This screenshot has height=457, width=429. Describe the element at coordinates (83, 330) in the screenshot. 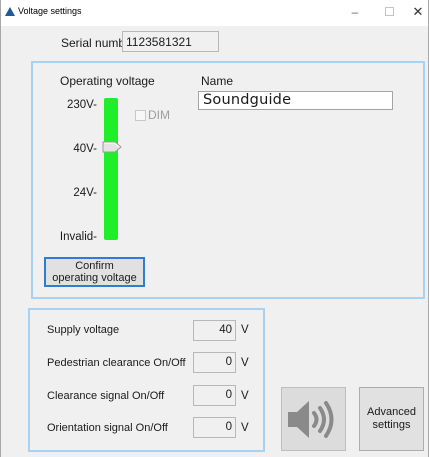

I see `supply-voltage-label: Supply voltage` at that location.